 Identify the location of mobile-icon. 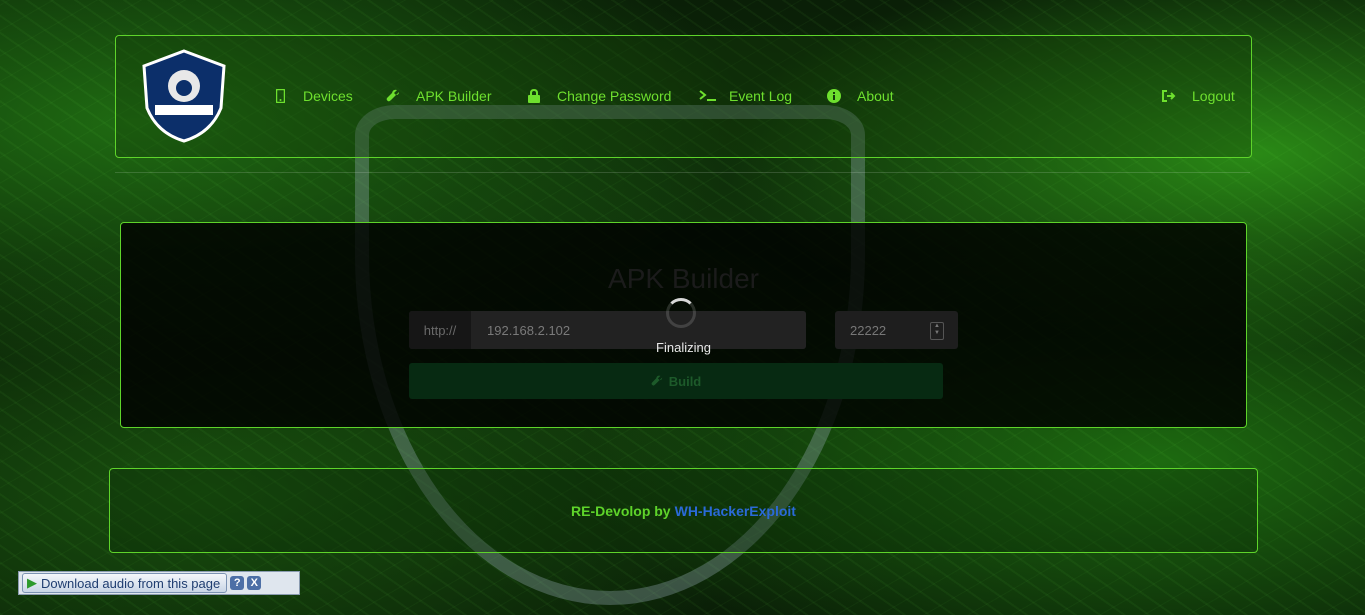
(280, 96).